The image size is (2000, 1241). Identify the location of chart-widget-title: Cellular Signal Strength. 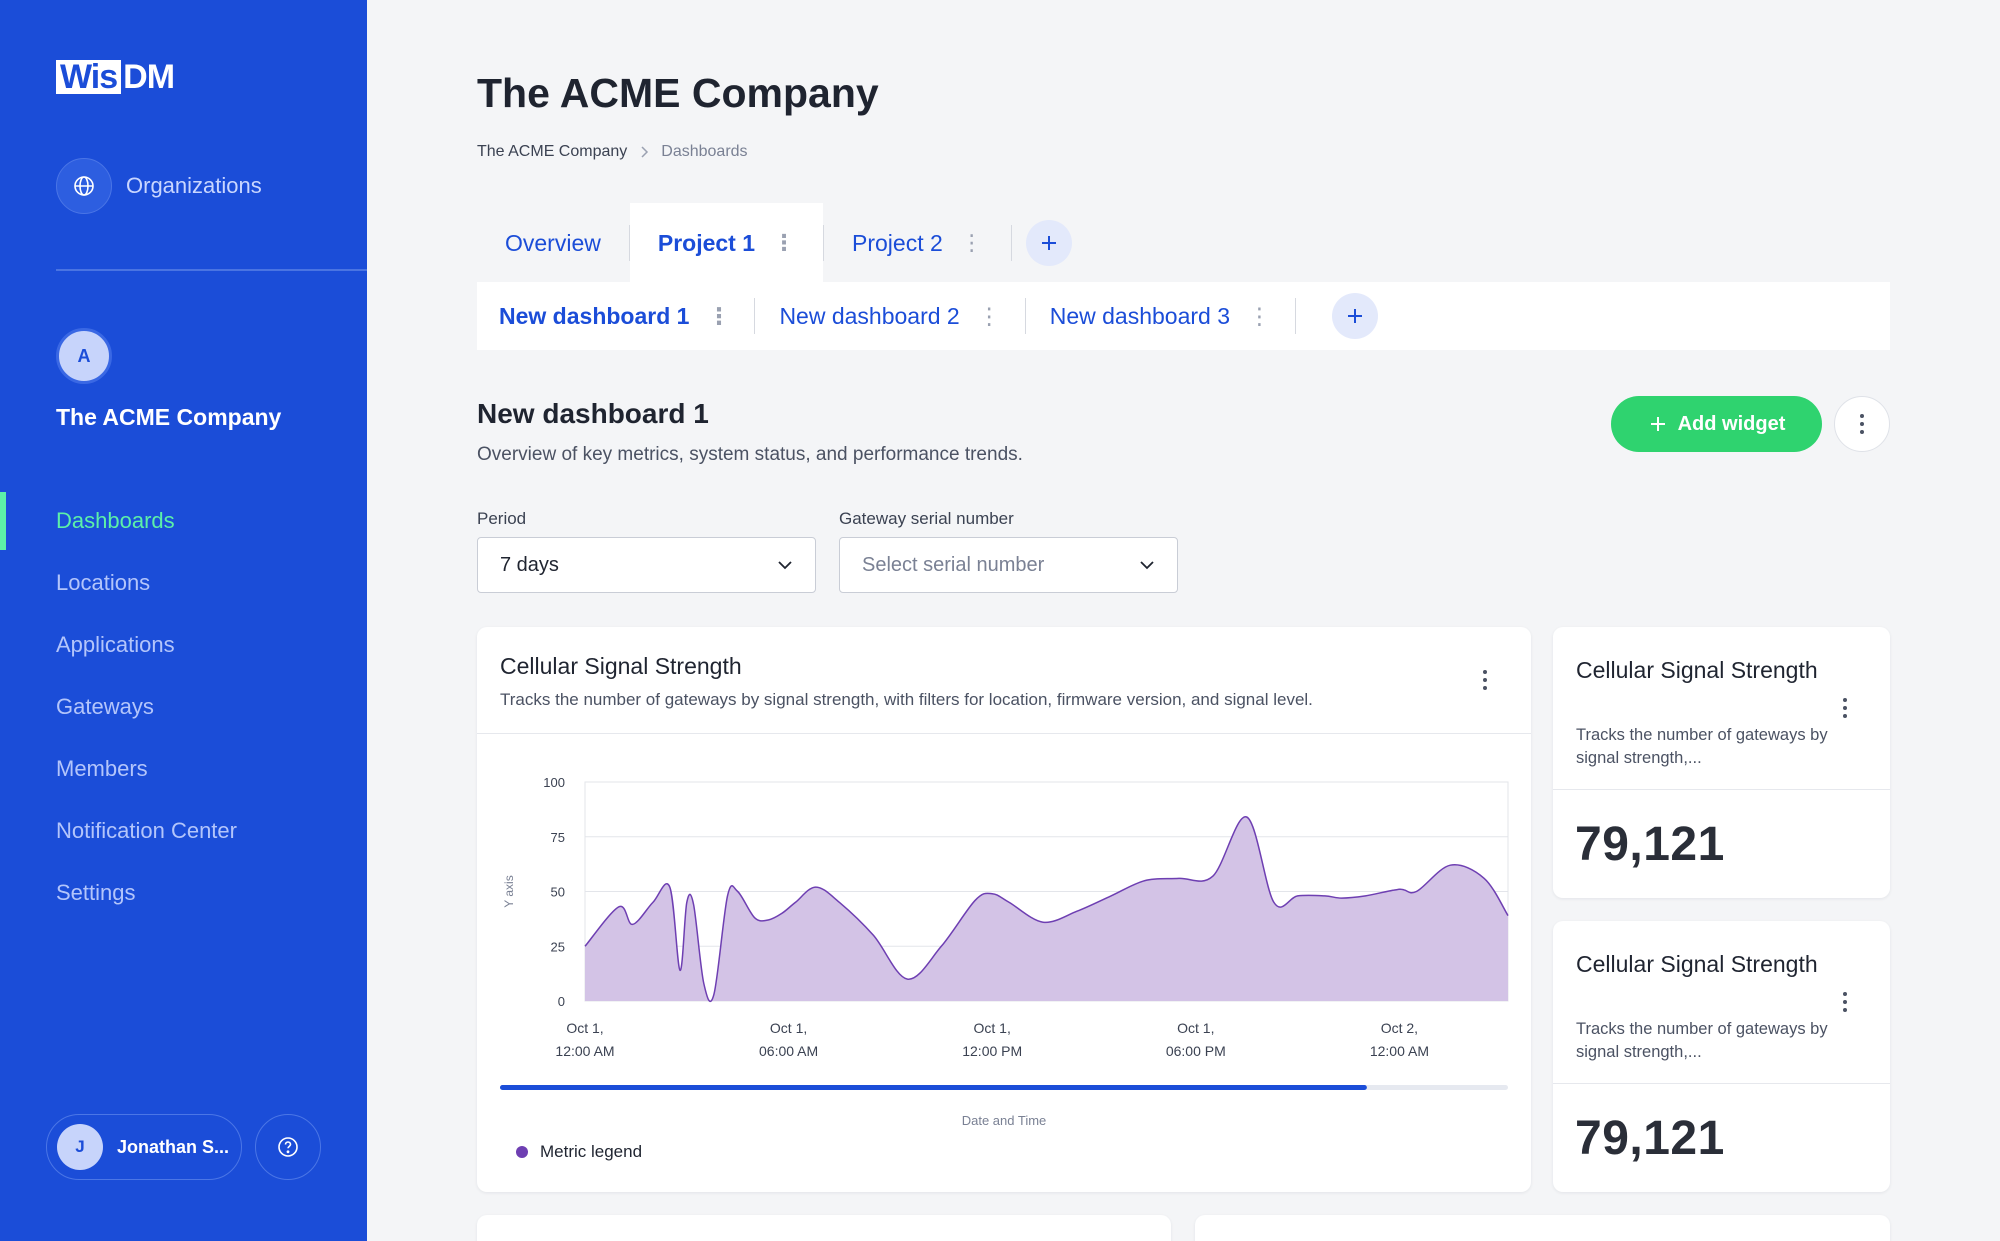
(621, 666).